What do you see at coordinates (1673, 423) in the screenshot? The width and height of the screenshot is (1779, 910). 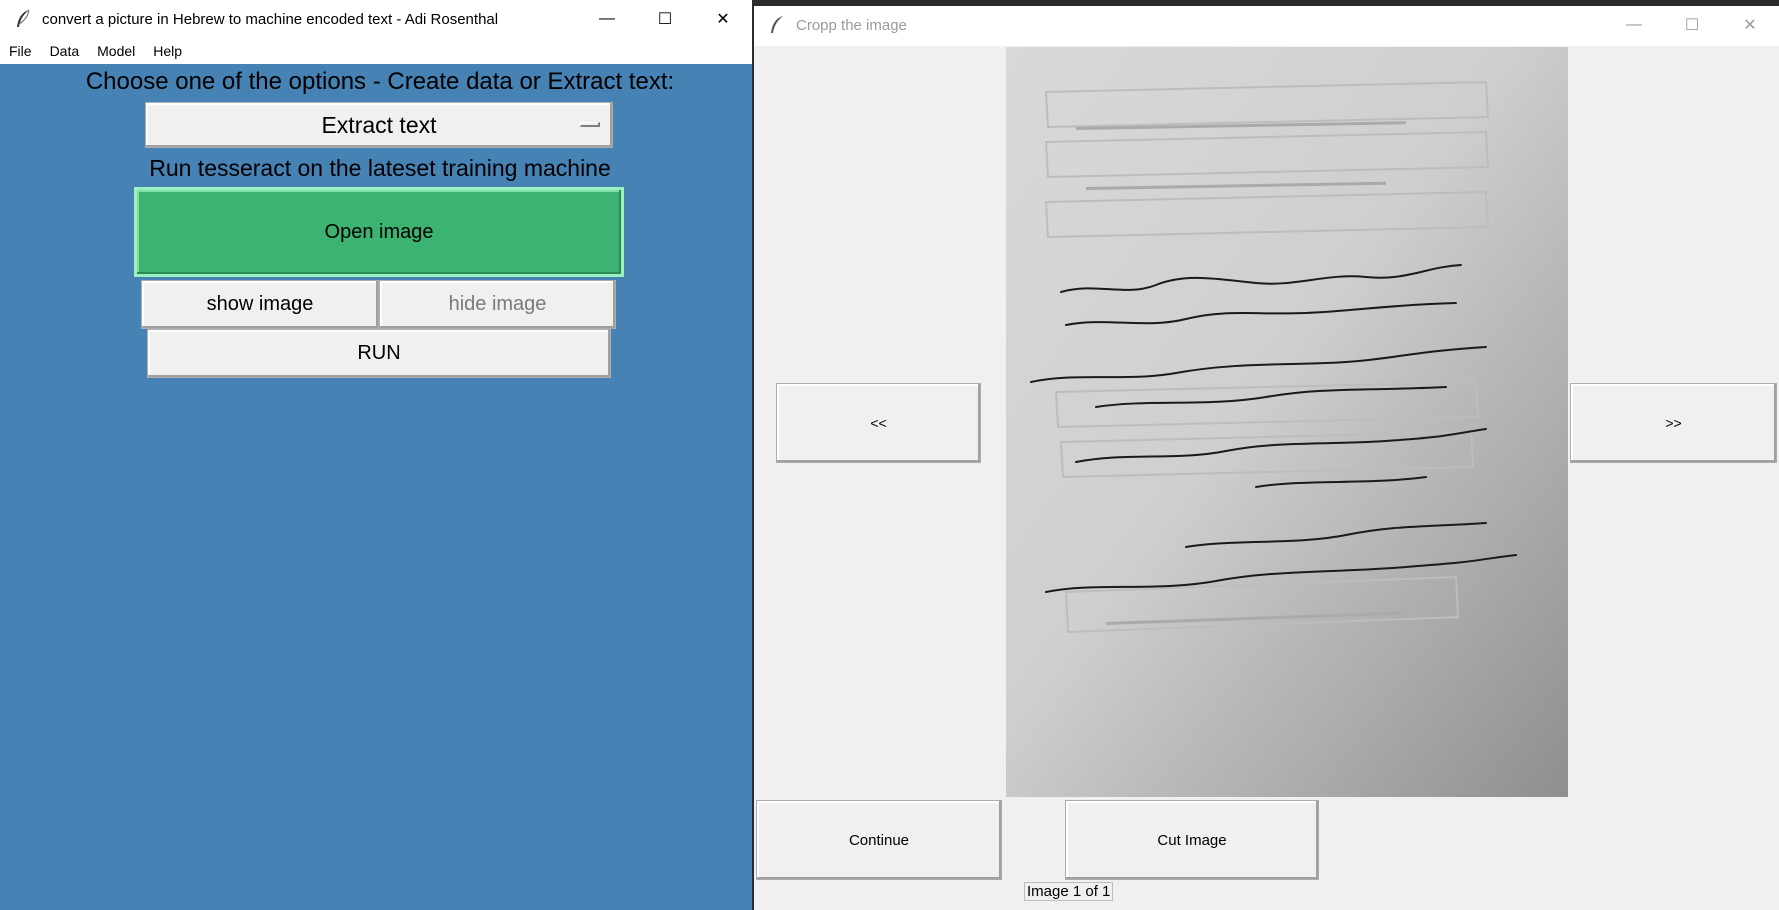 I see `next-image-button: >>` at bounding box center [1673, 423].